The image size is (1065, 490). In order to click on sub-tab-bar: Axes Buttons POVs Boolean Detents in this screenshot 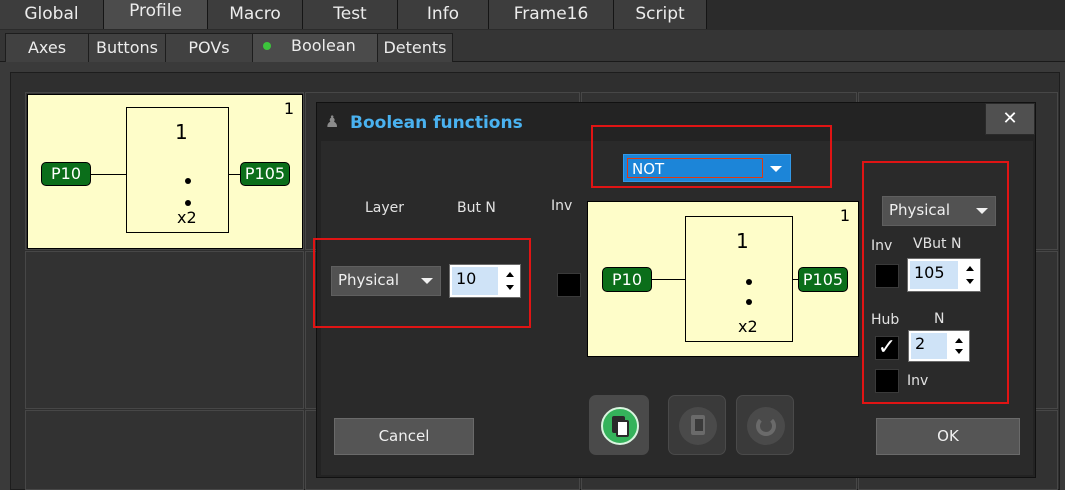, I will do `click(532, 46)`.